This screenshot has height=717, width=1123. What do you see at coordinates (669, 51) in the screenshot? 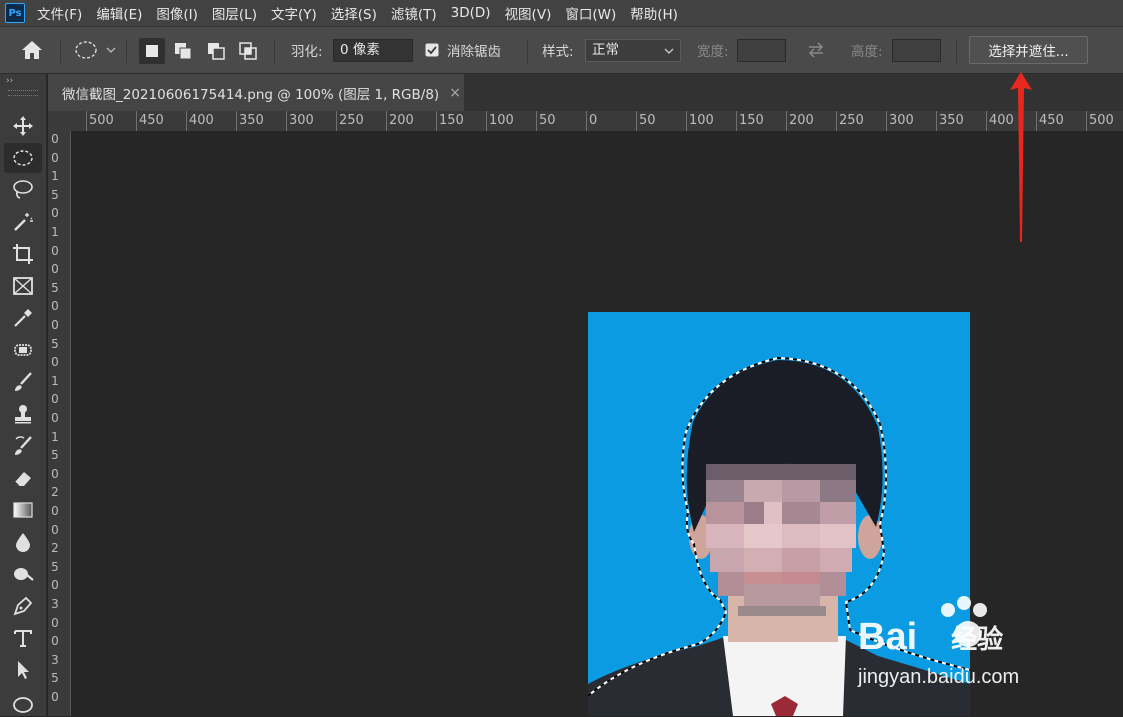
I see `chevron-down-icon` at bounding box center [669, 51].